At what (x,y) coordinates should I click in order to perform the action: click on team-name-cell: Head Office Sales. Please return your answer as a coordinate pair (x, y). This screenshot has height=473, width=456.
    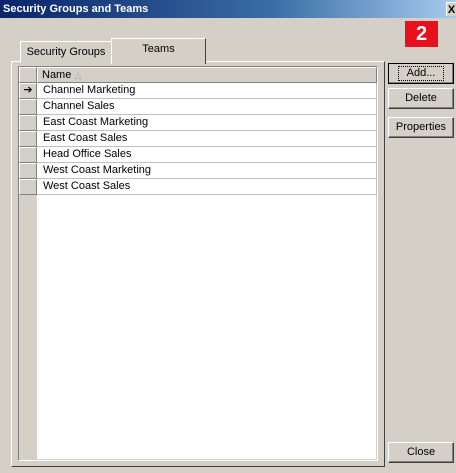
    Looking at the image, I should click on (207, 155).